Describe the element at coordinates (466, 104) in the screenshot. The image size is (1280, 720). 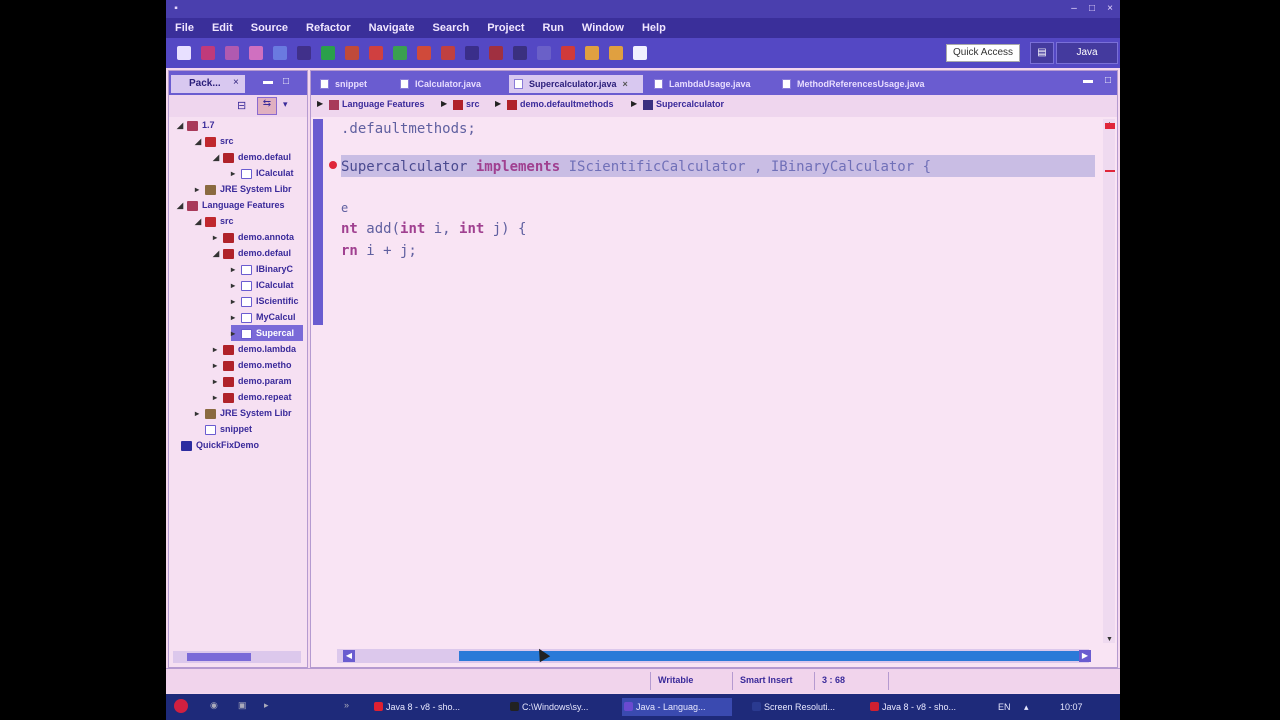
I see `breadcrumb-item: src` at that location.